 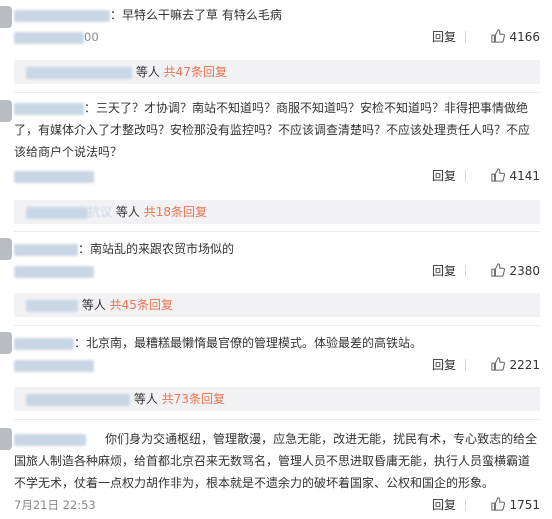 I want to click on like-button: 2380, so click(x=515, y=271).